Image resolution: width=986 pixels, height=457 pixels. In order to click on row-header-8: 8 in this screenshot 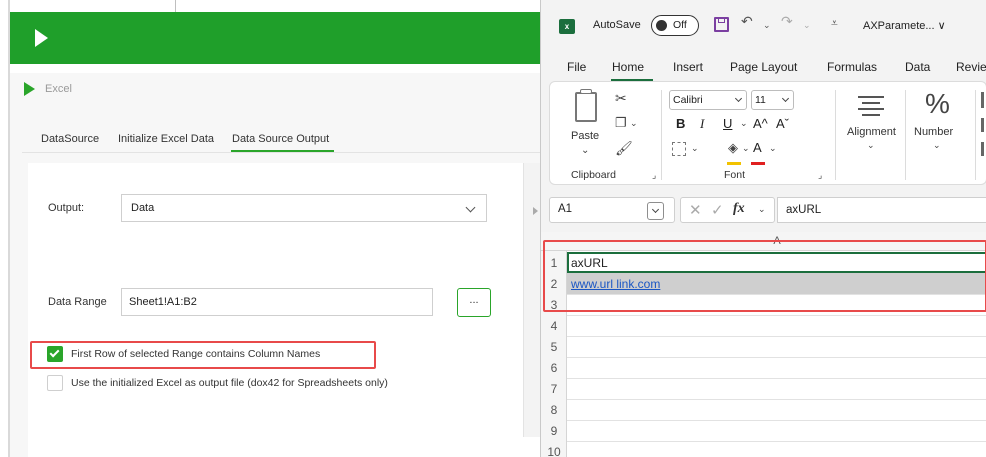, I will do `click(554, 410)`.